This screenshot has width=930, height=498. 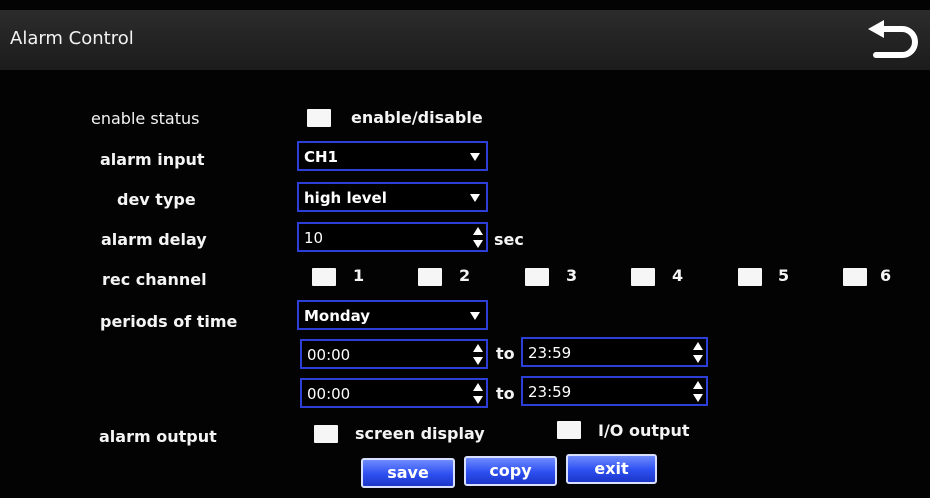 I want to click on period-2-to-label: to, so click(x=505, y=393).